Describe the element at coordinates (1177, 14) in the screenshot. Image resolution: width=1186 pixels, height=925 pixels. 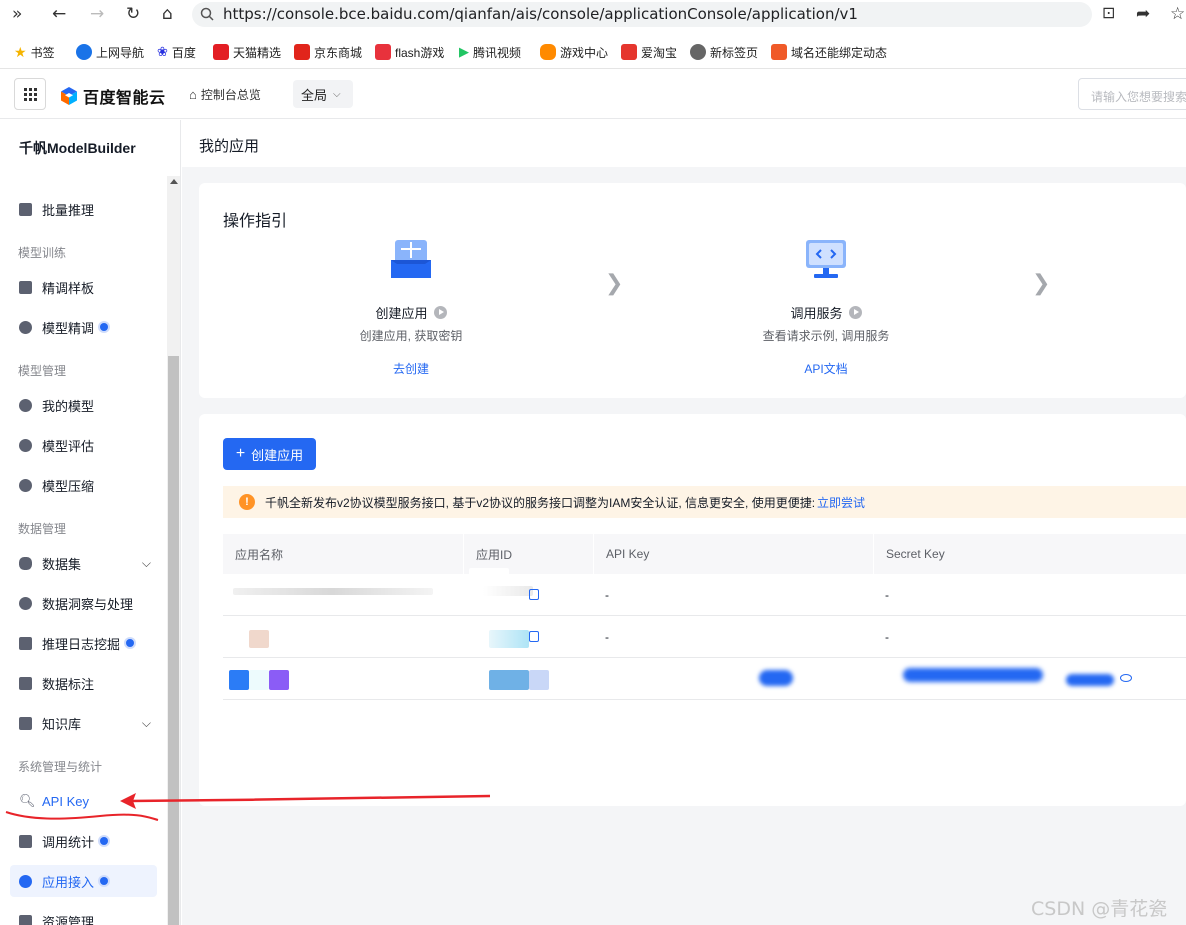
I see `favorite-star-icon: ☆` at that location.